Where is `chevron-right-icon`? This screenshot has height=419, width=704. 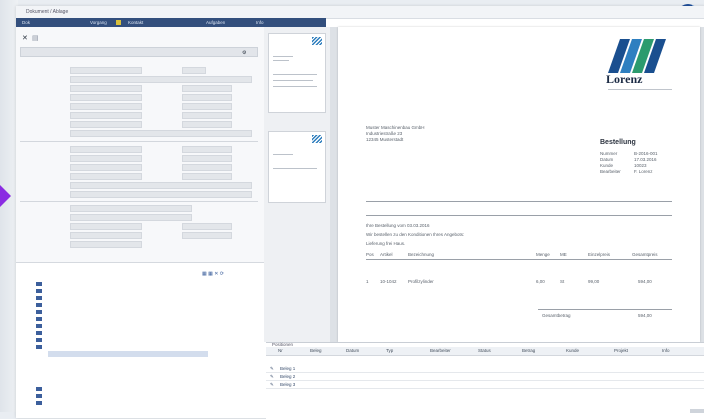 chevron-right-icon is located at coordinates (5, 196).